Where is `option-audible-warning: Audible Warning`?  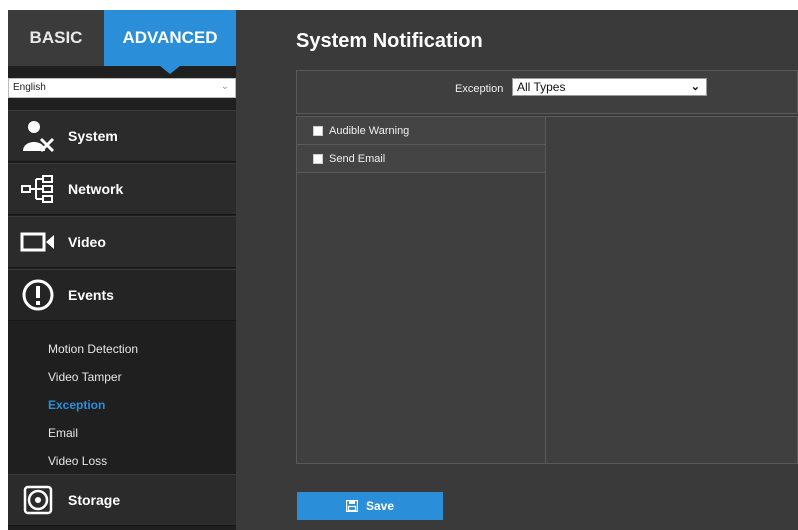 option-audible-warning: Audible Warning is located at coordinates (421, 131).